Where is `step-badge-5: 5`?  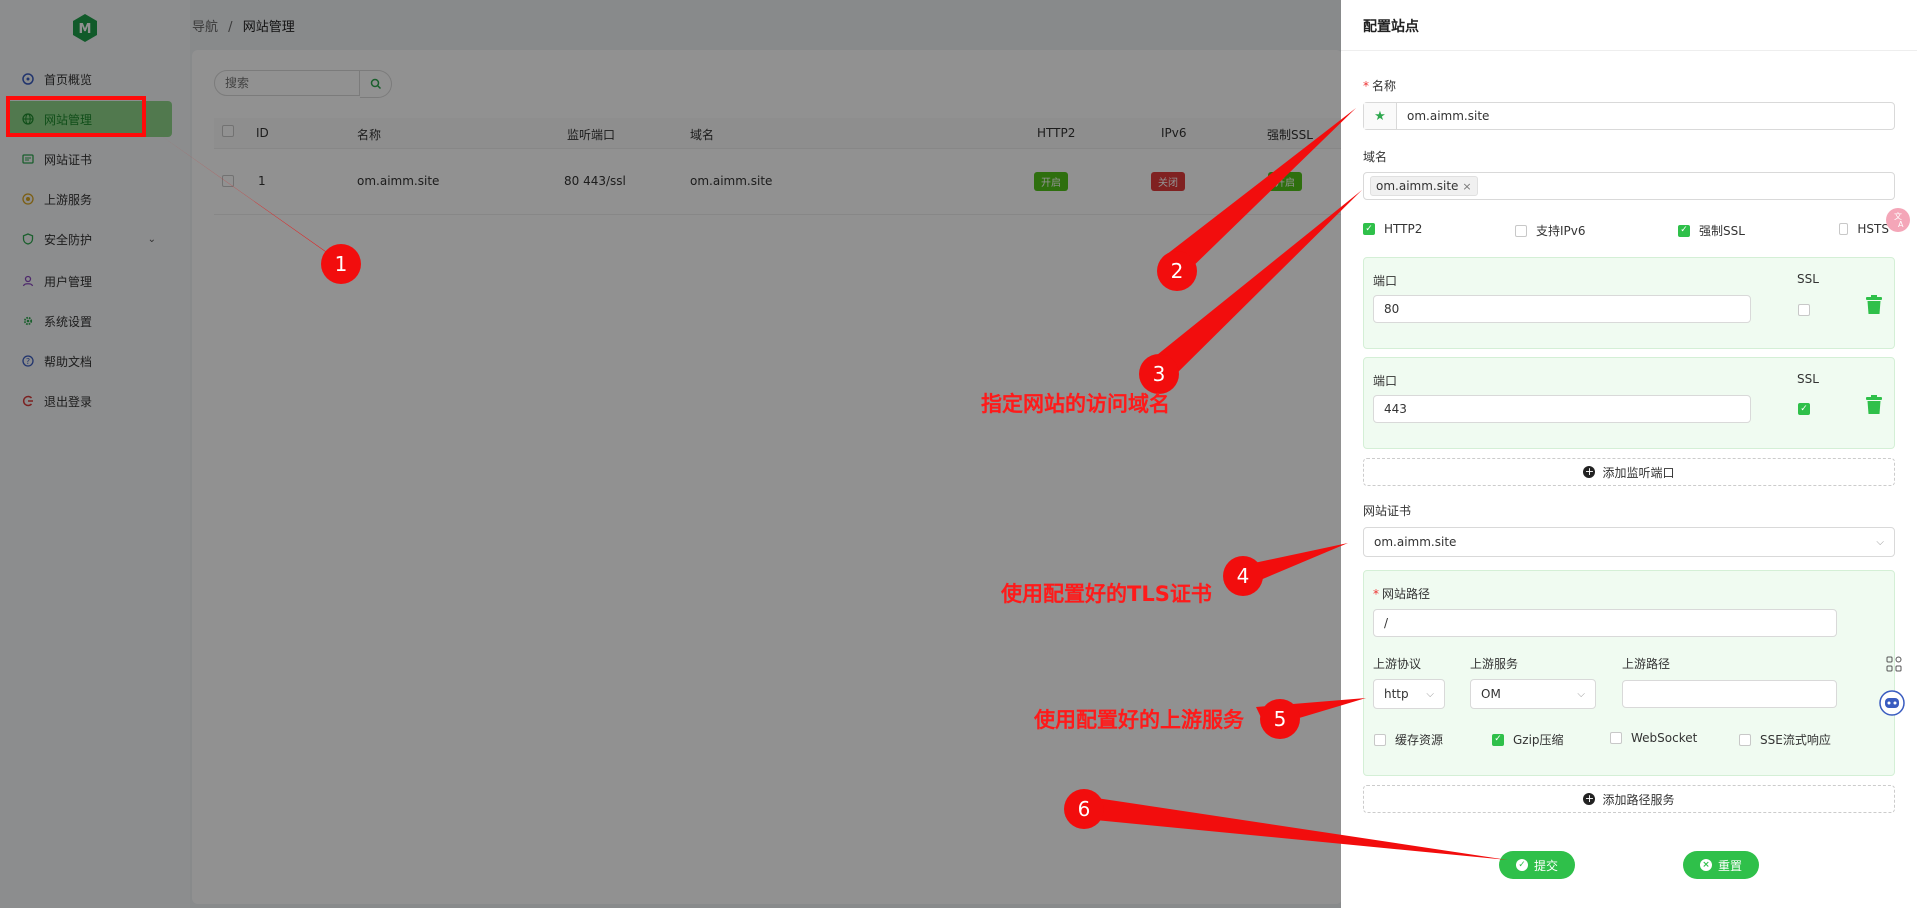
step-badge-5: 5 is located at coordinates (1280, 719).